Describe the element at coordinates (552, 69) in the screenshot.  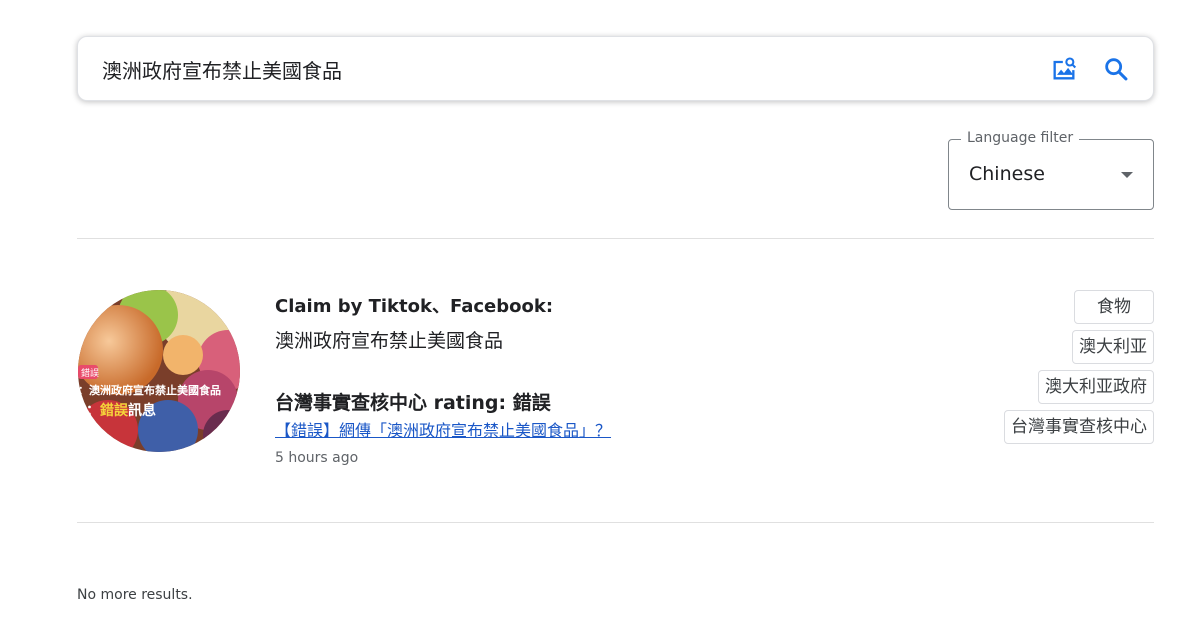
I see `search-input` at that location.